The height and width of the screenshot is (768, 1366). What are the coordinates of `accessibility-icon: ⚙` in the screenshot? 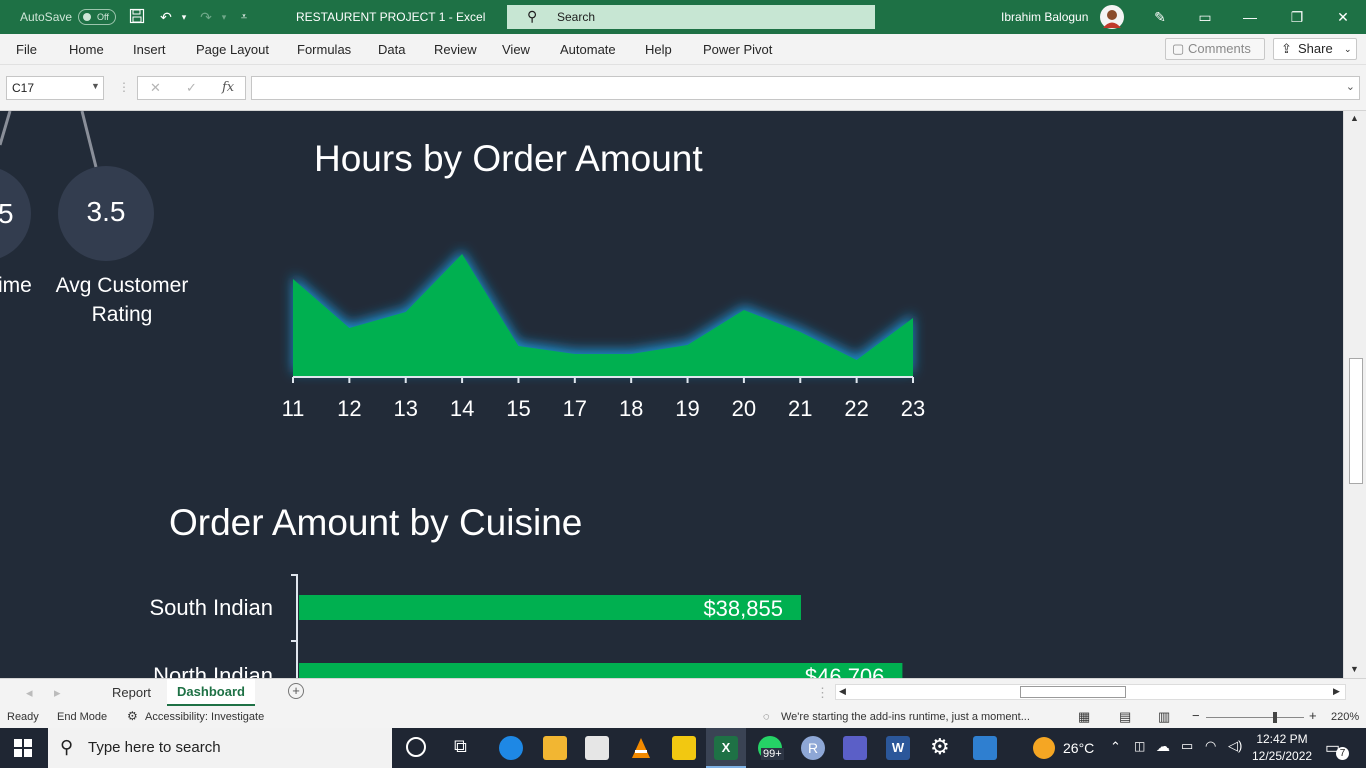 It's located at (132, 716).